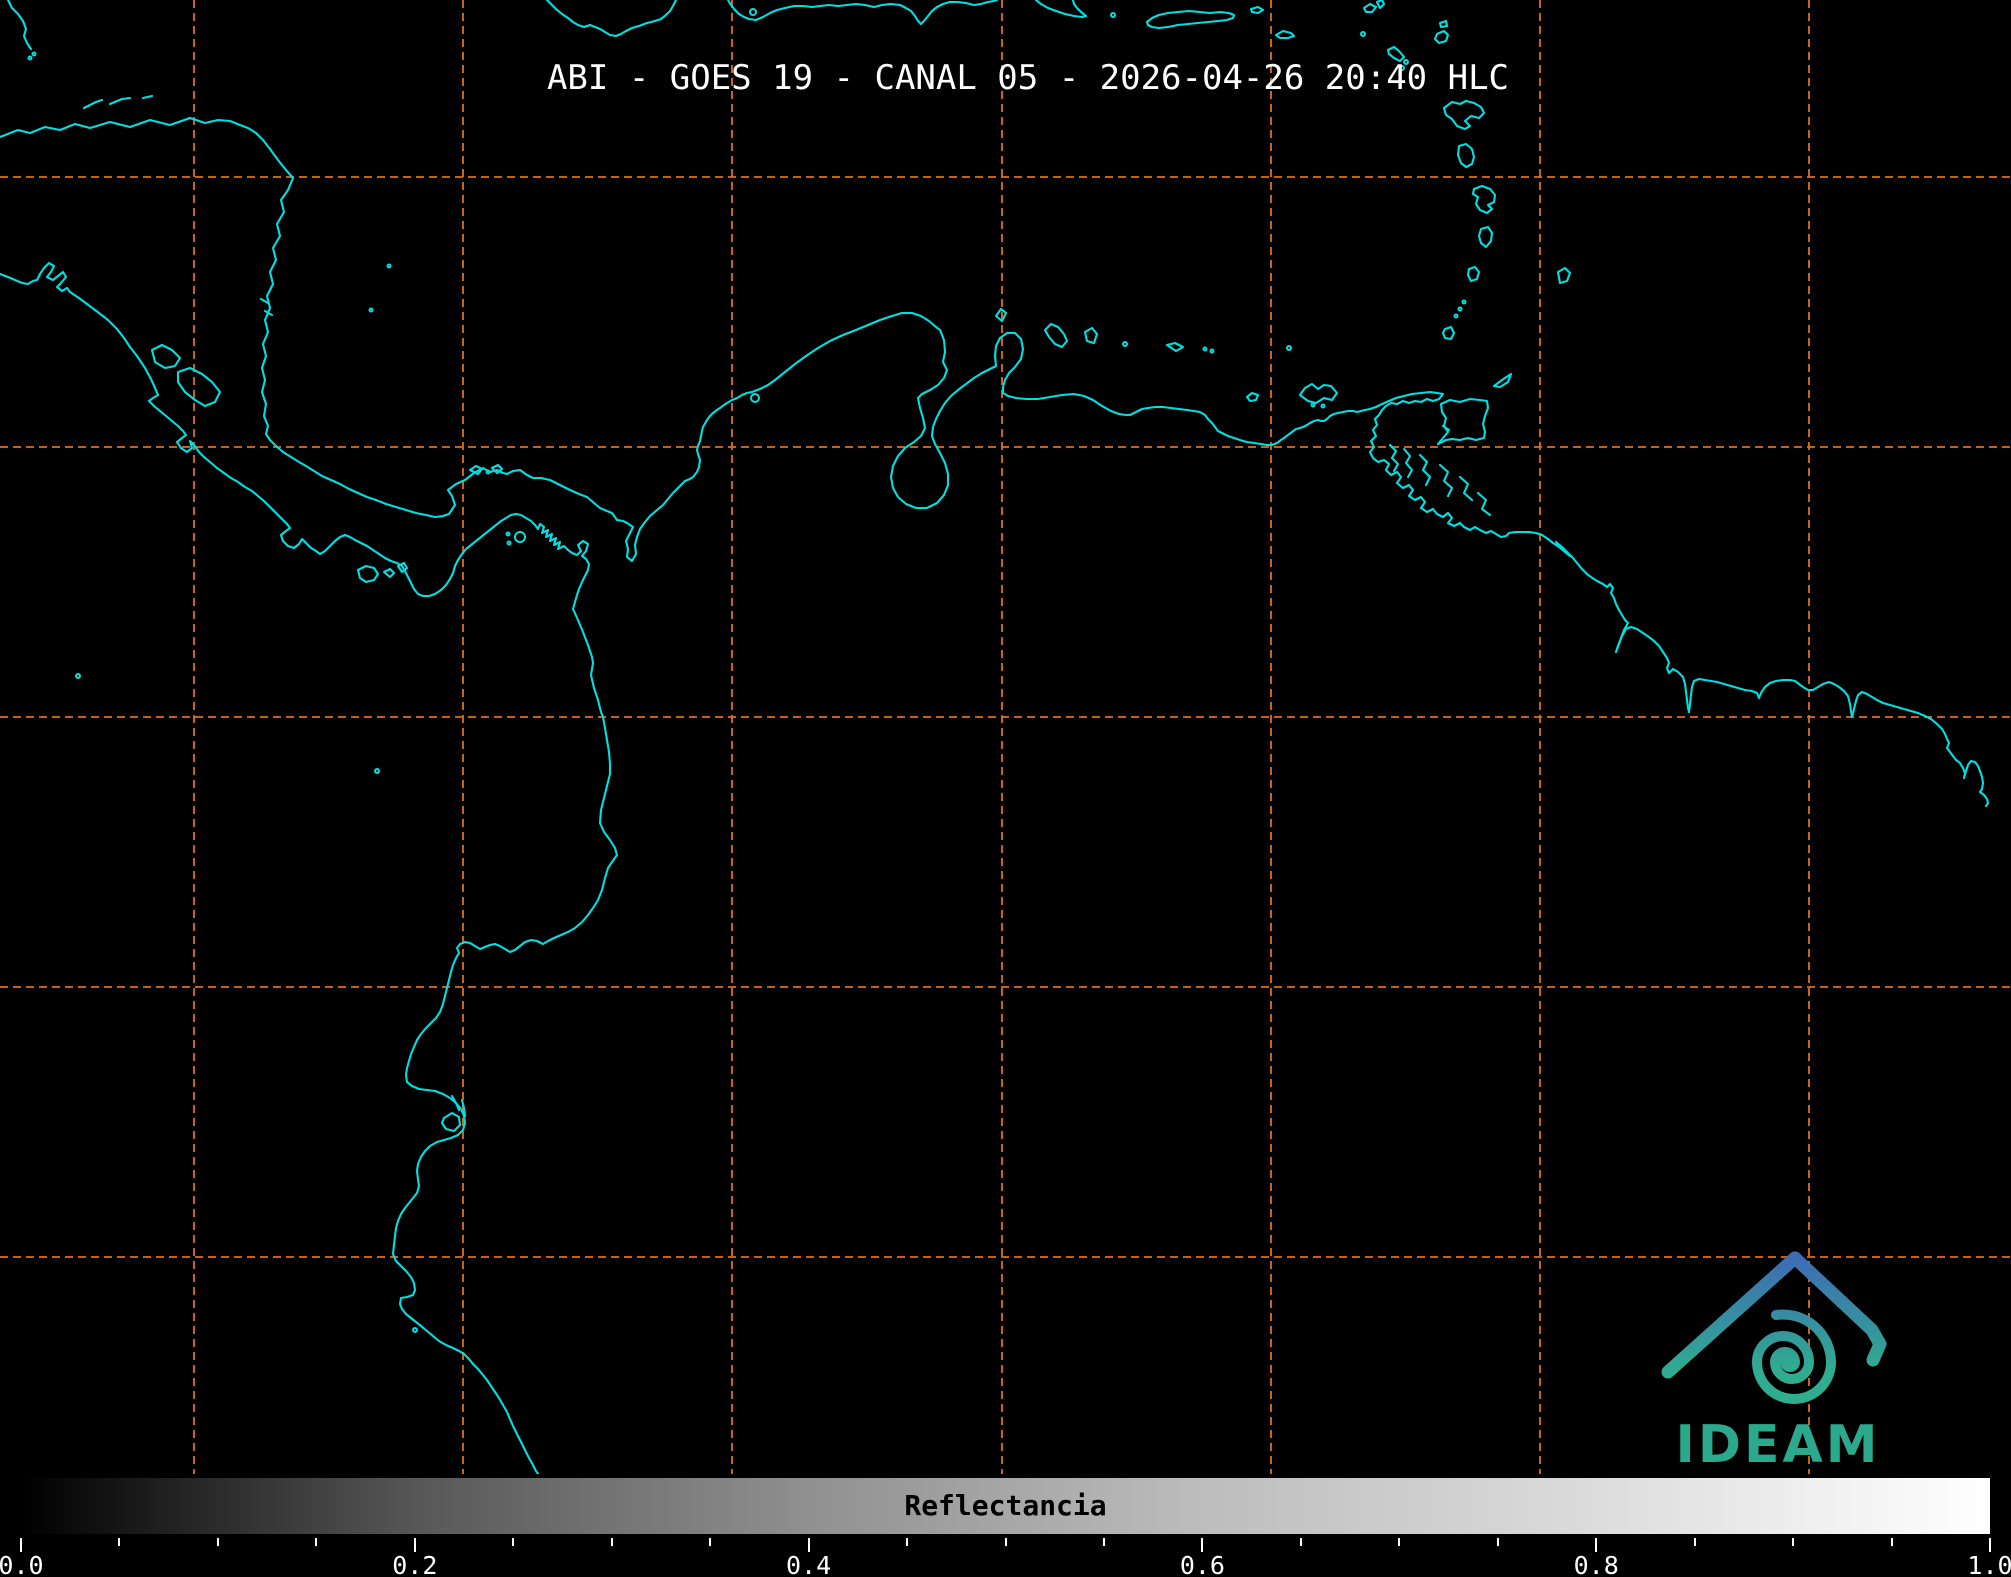 The image size is (2011, 1577). I want to click on colorbar-tick-label: 0.6, so click(1202, 1564).